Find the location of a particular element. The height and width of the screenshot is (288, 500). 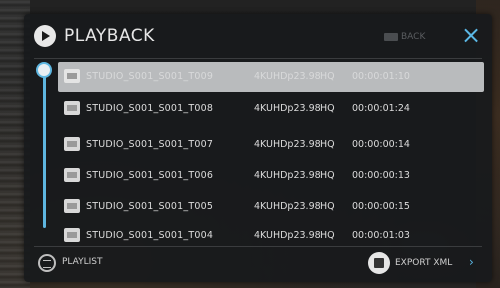

playlist-icon is located at coordinates (47, 263).